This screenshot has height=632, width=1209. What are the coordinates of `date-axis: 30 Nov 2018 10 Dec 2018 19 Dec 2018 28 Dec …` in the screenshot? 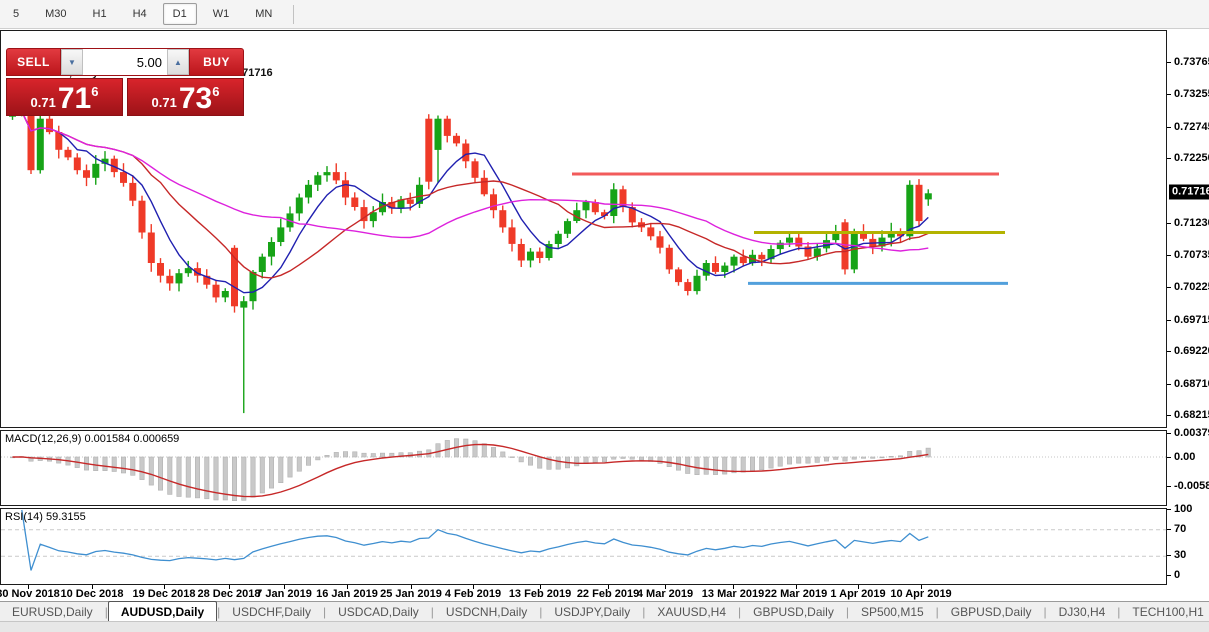 It's located at (583, 593).